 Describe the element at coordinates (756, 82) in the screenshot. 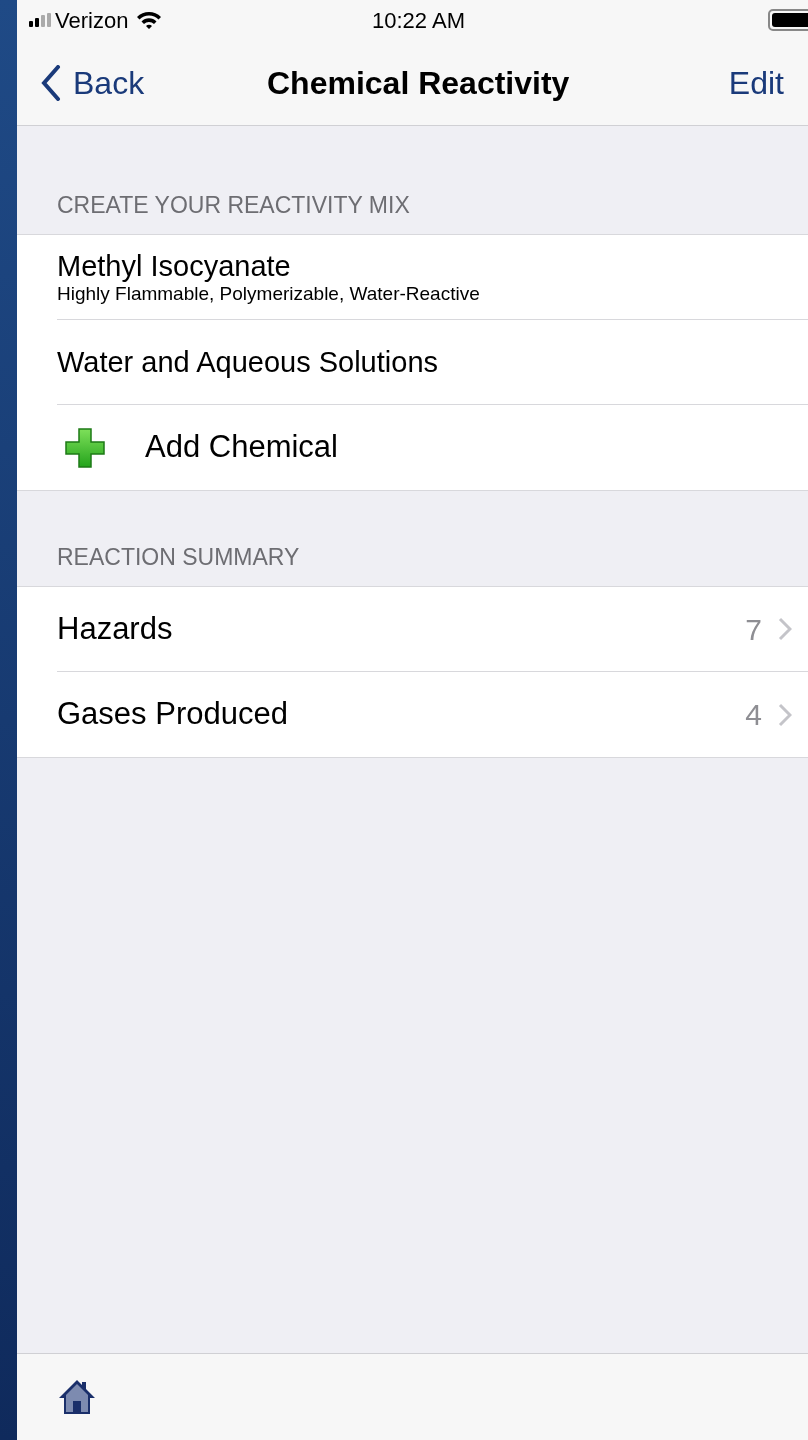

I see `edit-button: Edit` at that location.